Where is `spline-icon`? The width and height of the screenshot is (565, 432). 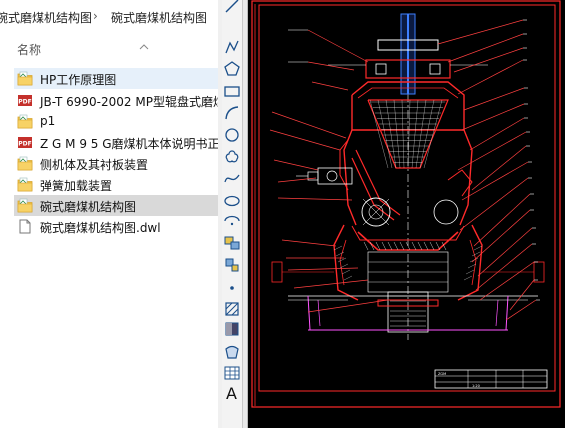
spline-icon is located at coordinates (232, 179).